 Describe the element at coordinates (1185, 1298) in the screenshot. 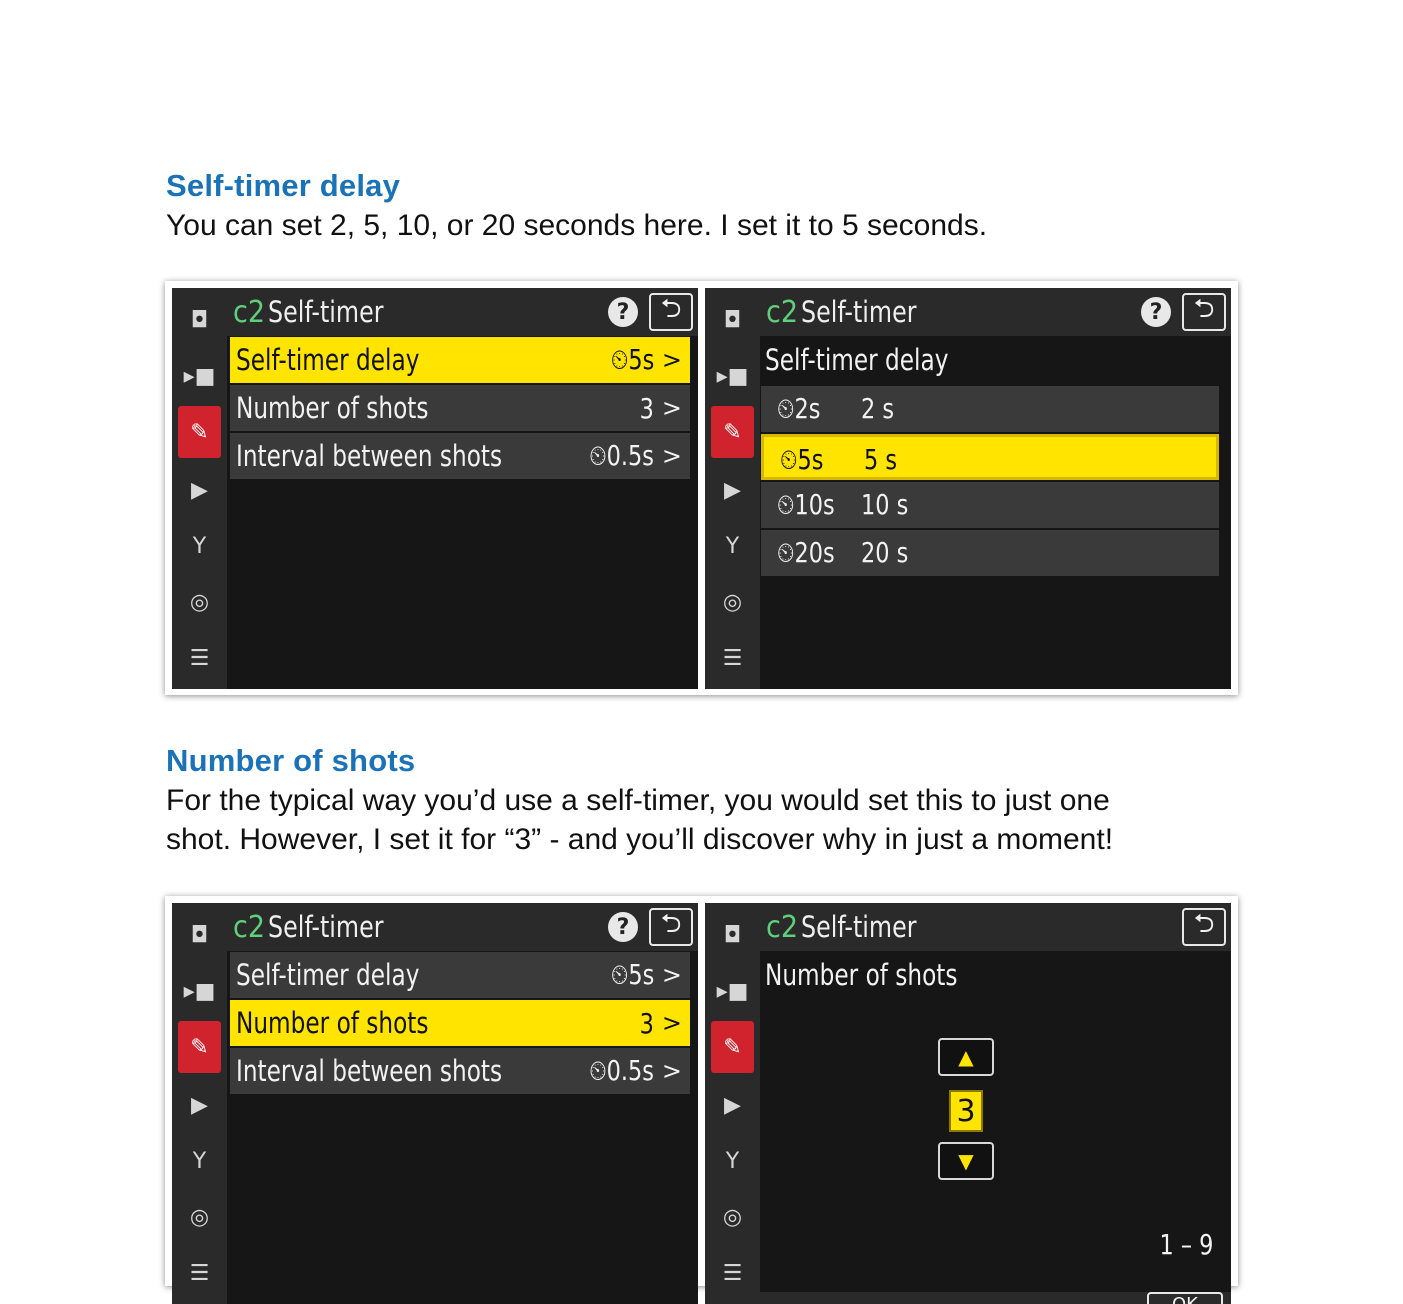

I see `ok-button: OK` at that location.